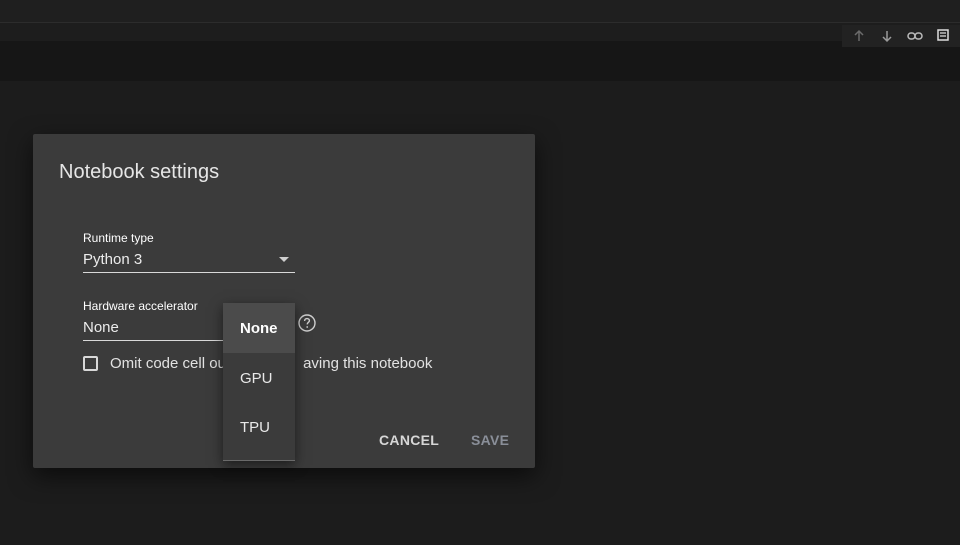  Describe the element at coordinates (140, 306) in the screenshot. I see `hardware-accelerator-label: Hardware accelerator` at that location.